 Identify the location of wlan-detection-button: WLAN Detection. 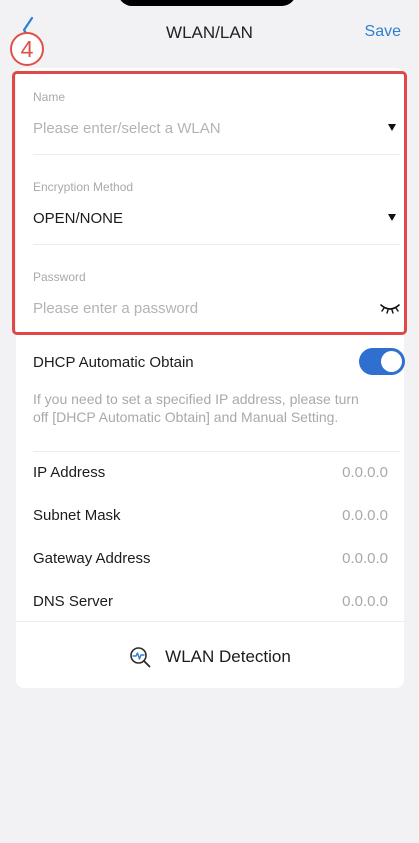
(210, 657).